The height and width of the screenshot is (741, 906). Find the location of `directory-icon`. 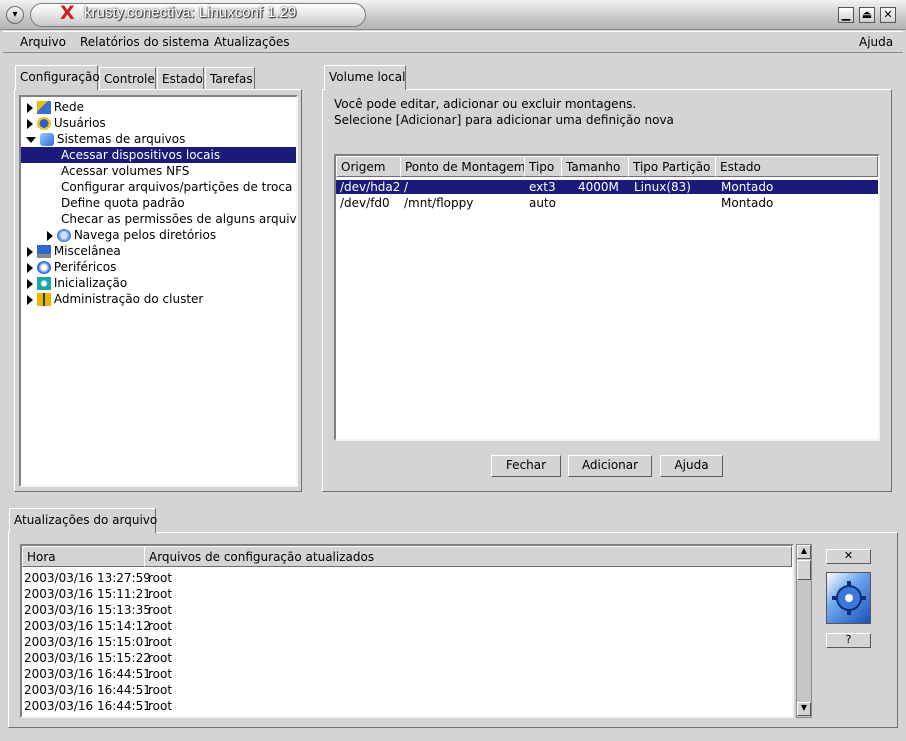

directory-icon is located at coordinates (63, 235).